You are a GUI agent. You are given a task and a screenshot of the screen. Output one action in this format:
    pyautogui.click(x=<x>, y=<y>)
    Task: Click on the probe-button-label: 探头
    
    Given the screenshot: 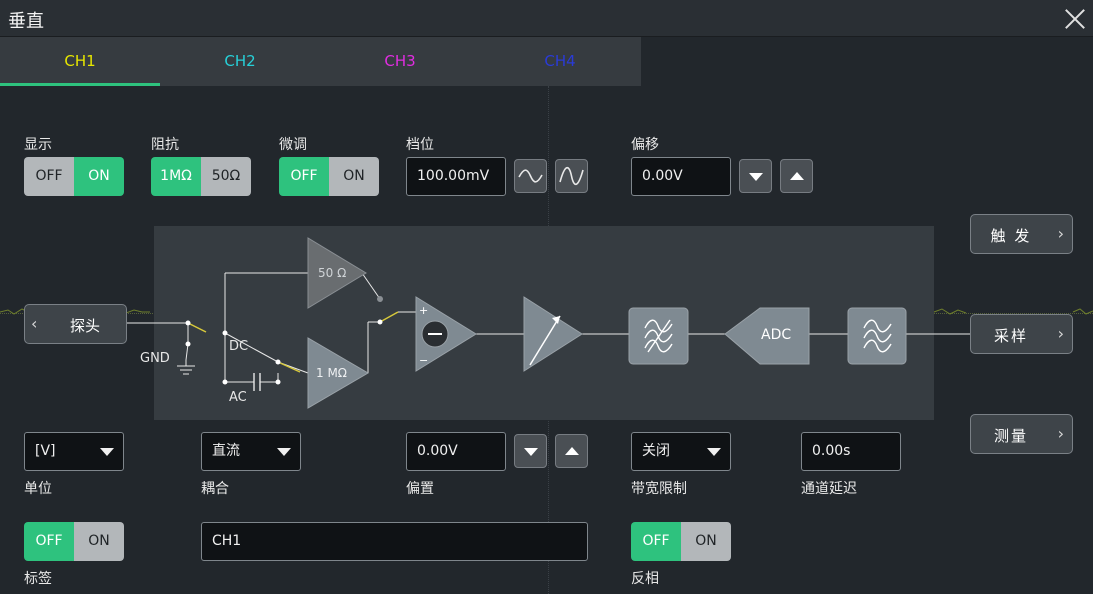 What is the action you would take?
    pyautogui.click(x=84, y=326)
    